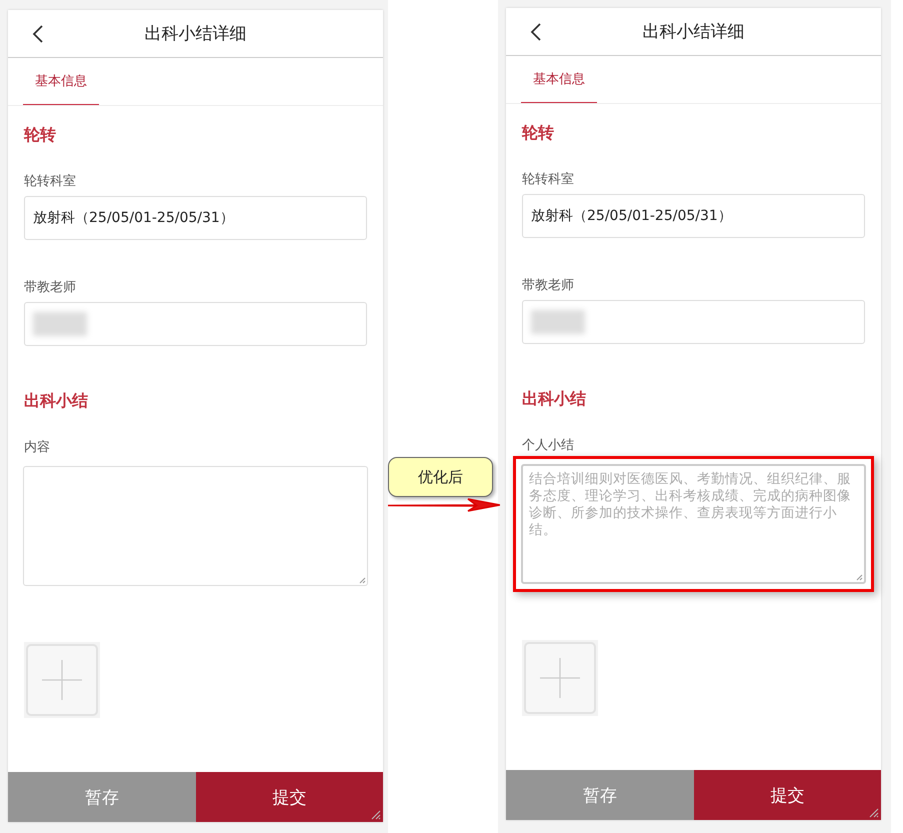 The image size is (903, 833). What do you see at coordinates (548, 446) in the screenshot?
I see `field-label: 个人小结` at bounding box center [548, 446].